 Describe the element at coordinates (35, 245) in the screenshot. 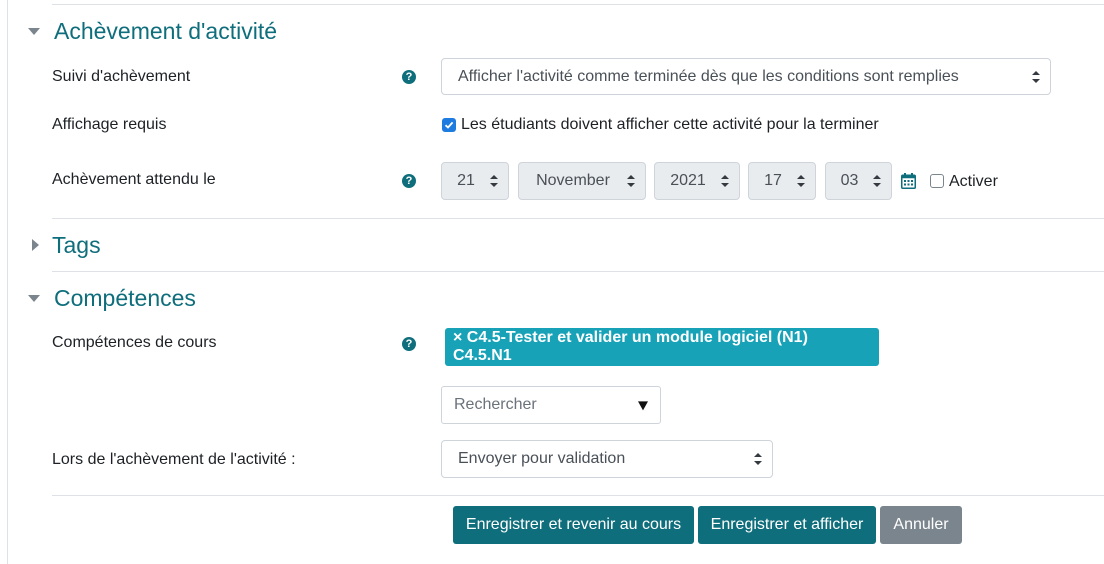

I see `caret-right-icon` at that location.